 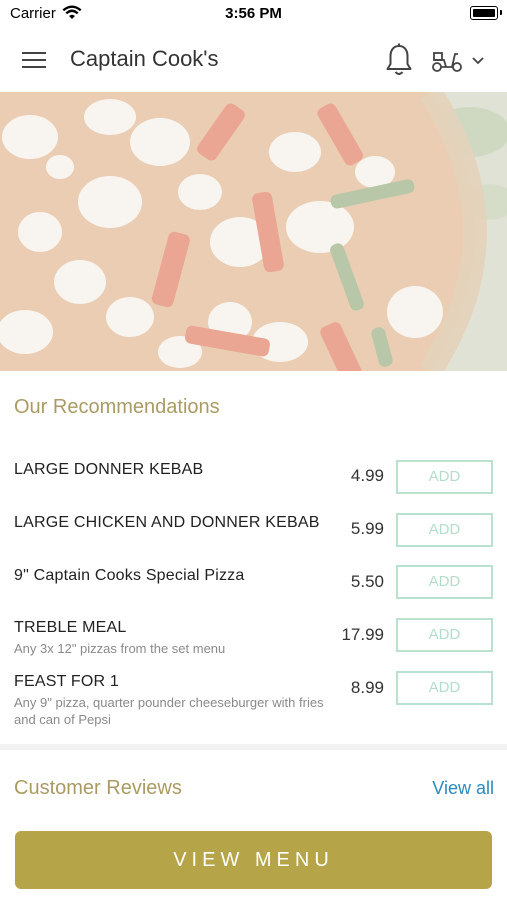 What do you see at coordinates (501, 12) in the screenshot?
I see `battery-tip` at bounding box center [501, 12].